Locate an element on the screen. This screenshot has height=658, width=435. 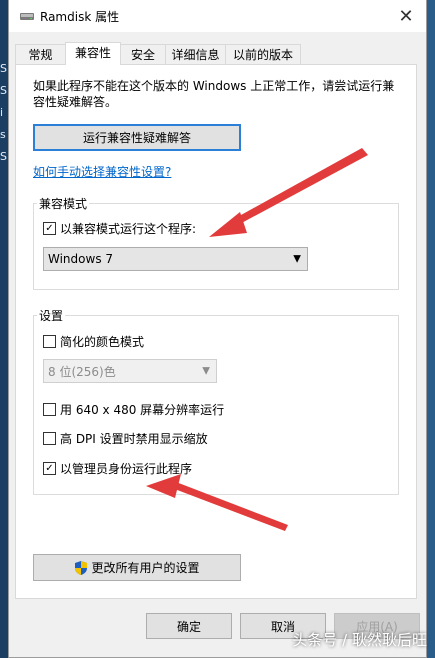
window-title: Ramdisk 属性 is located at coordinates (80, 17).